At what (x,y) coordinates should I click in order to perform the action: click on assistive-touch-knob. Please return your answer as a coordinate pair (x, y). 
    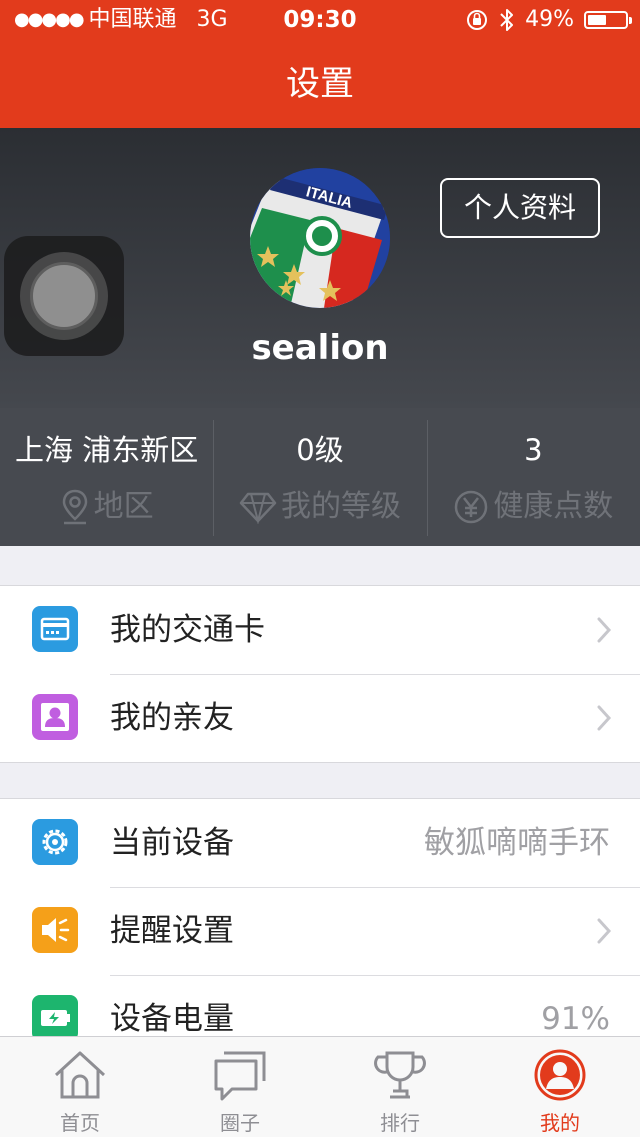
    Looking at the image, I should click on (64, 296).